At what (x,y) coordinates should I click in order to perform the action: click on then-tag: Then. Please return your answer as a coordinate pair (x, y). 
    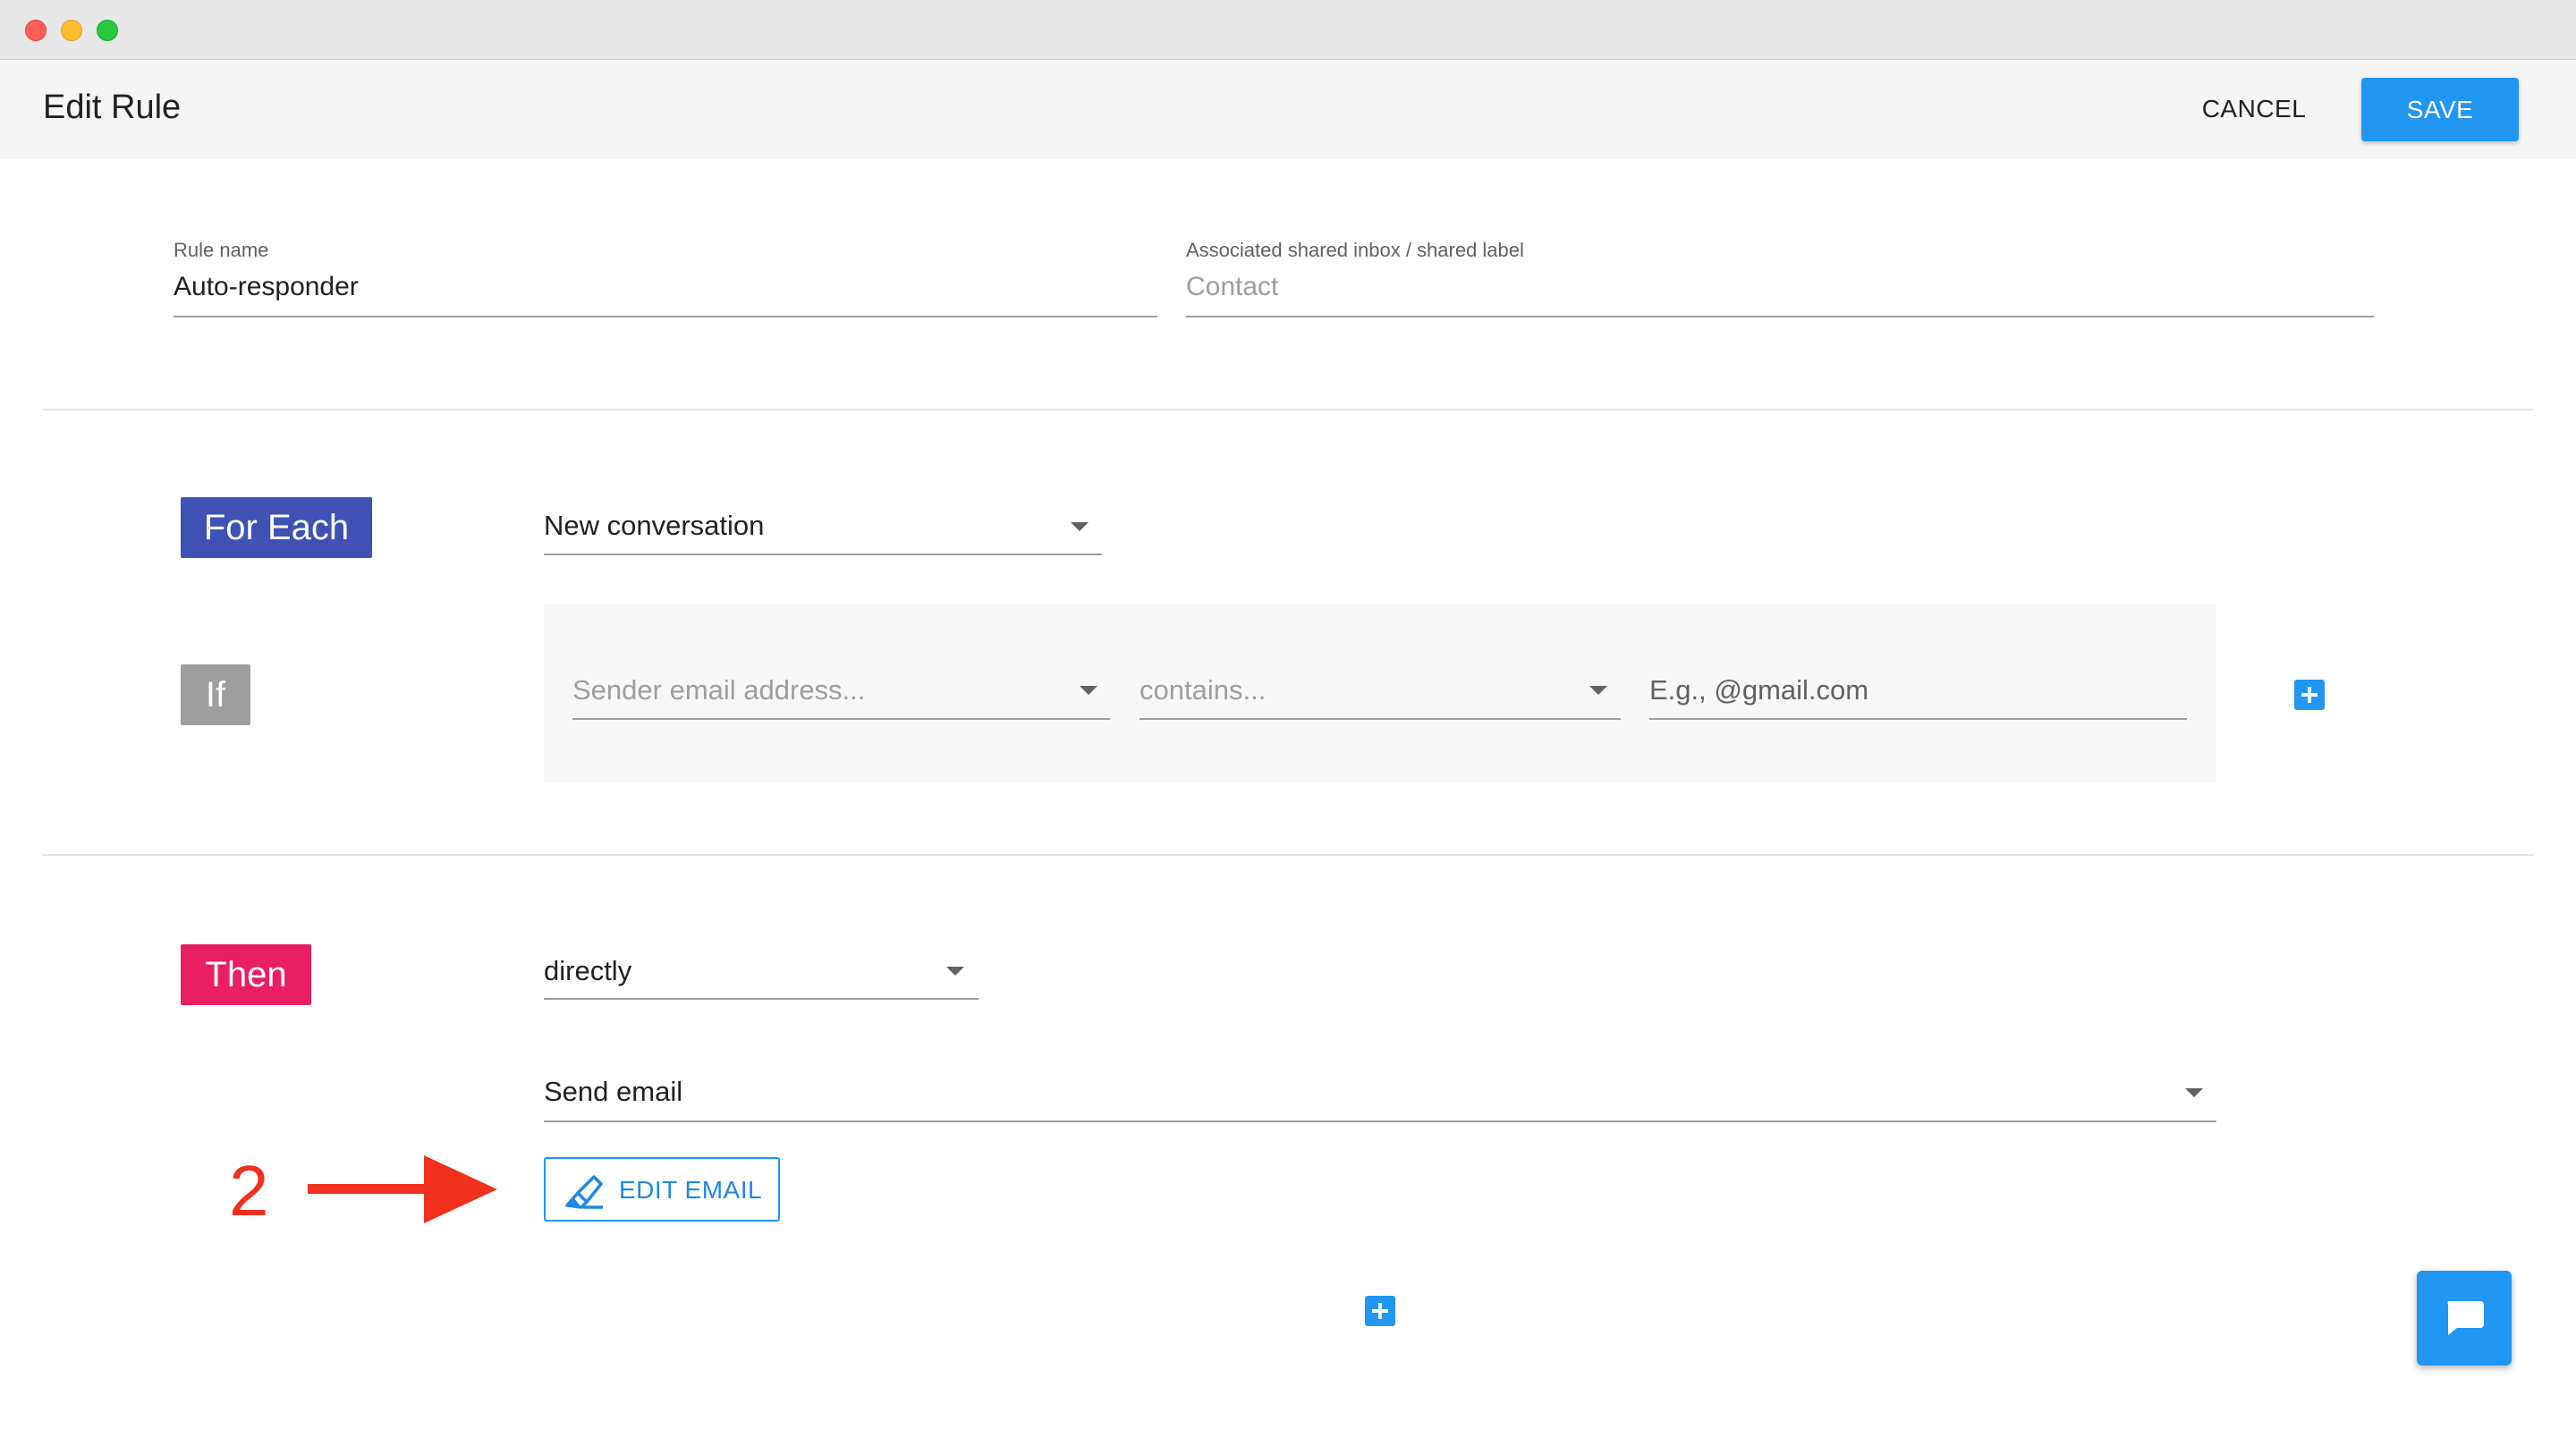
    Looking at the image, I should click on (246, 974).